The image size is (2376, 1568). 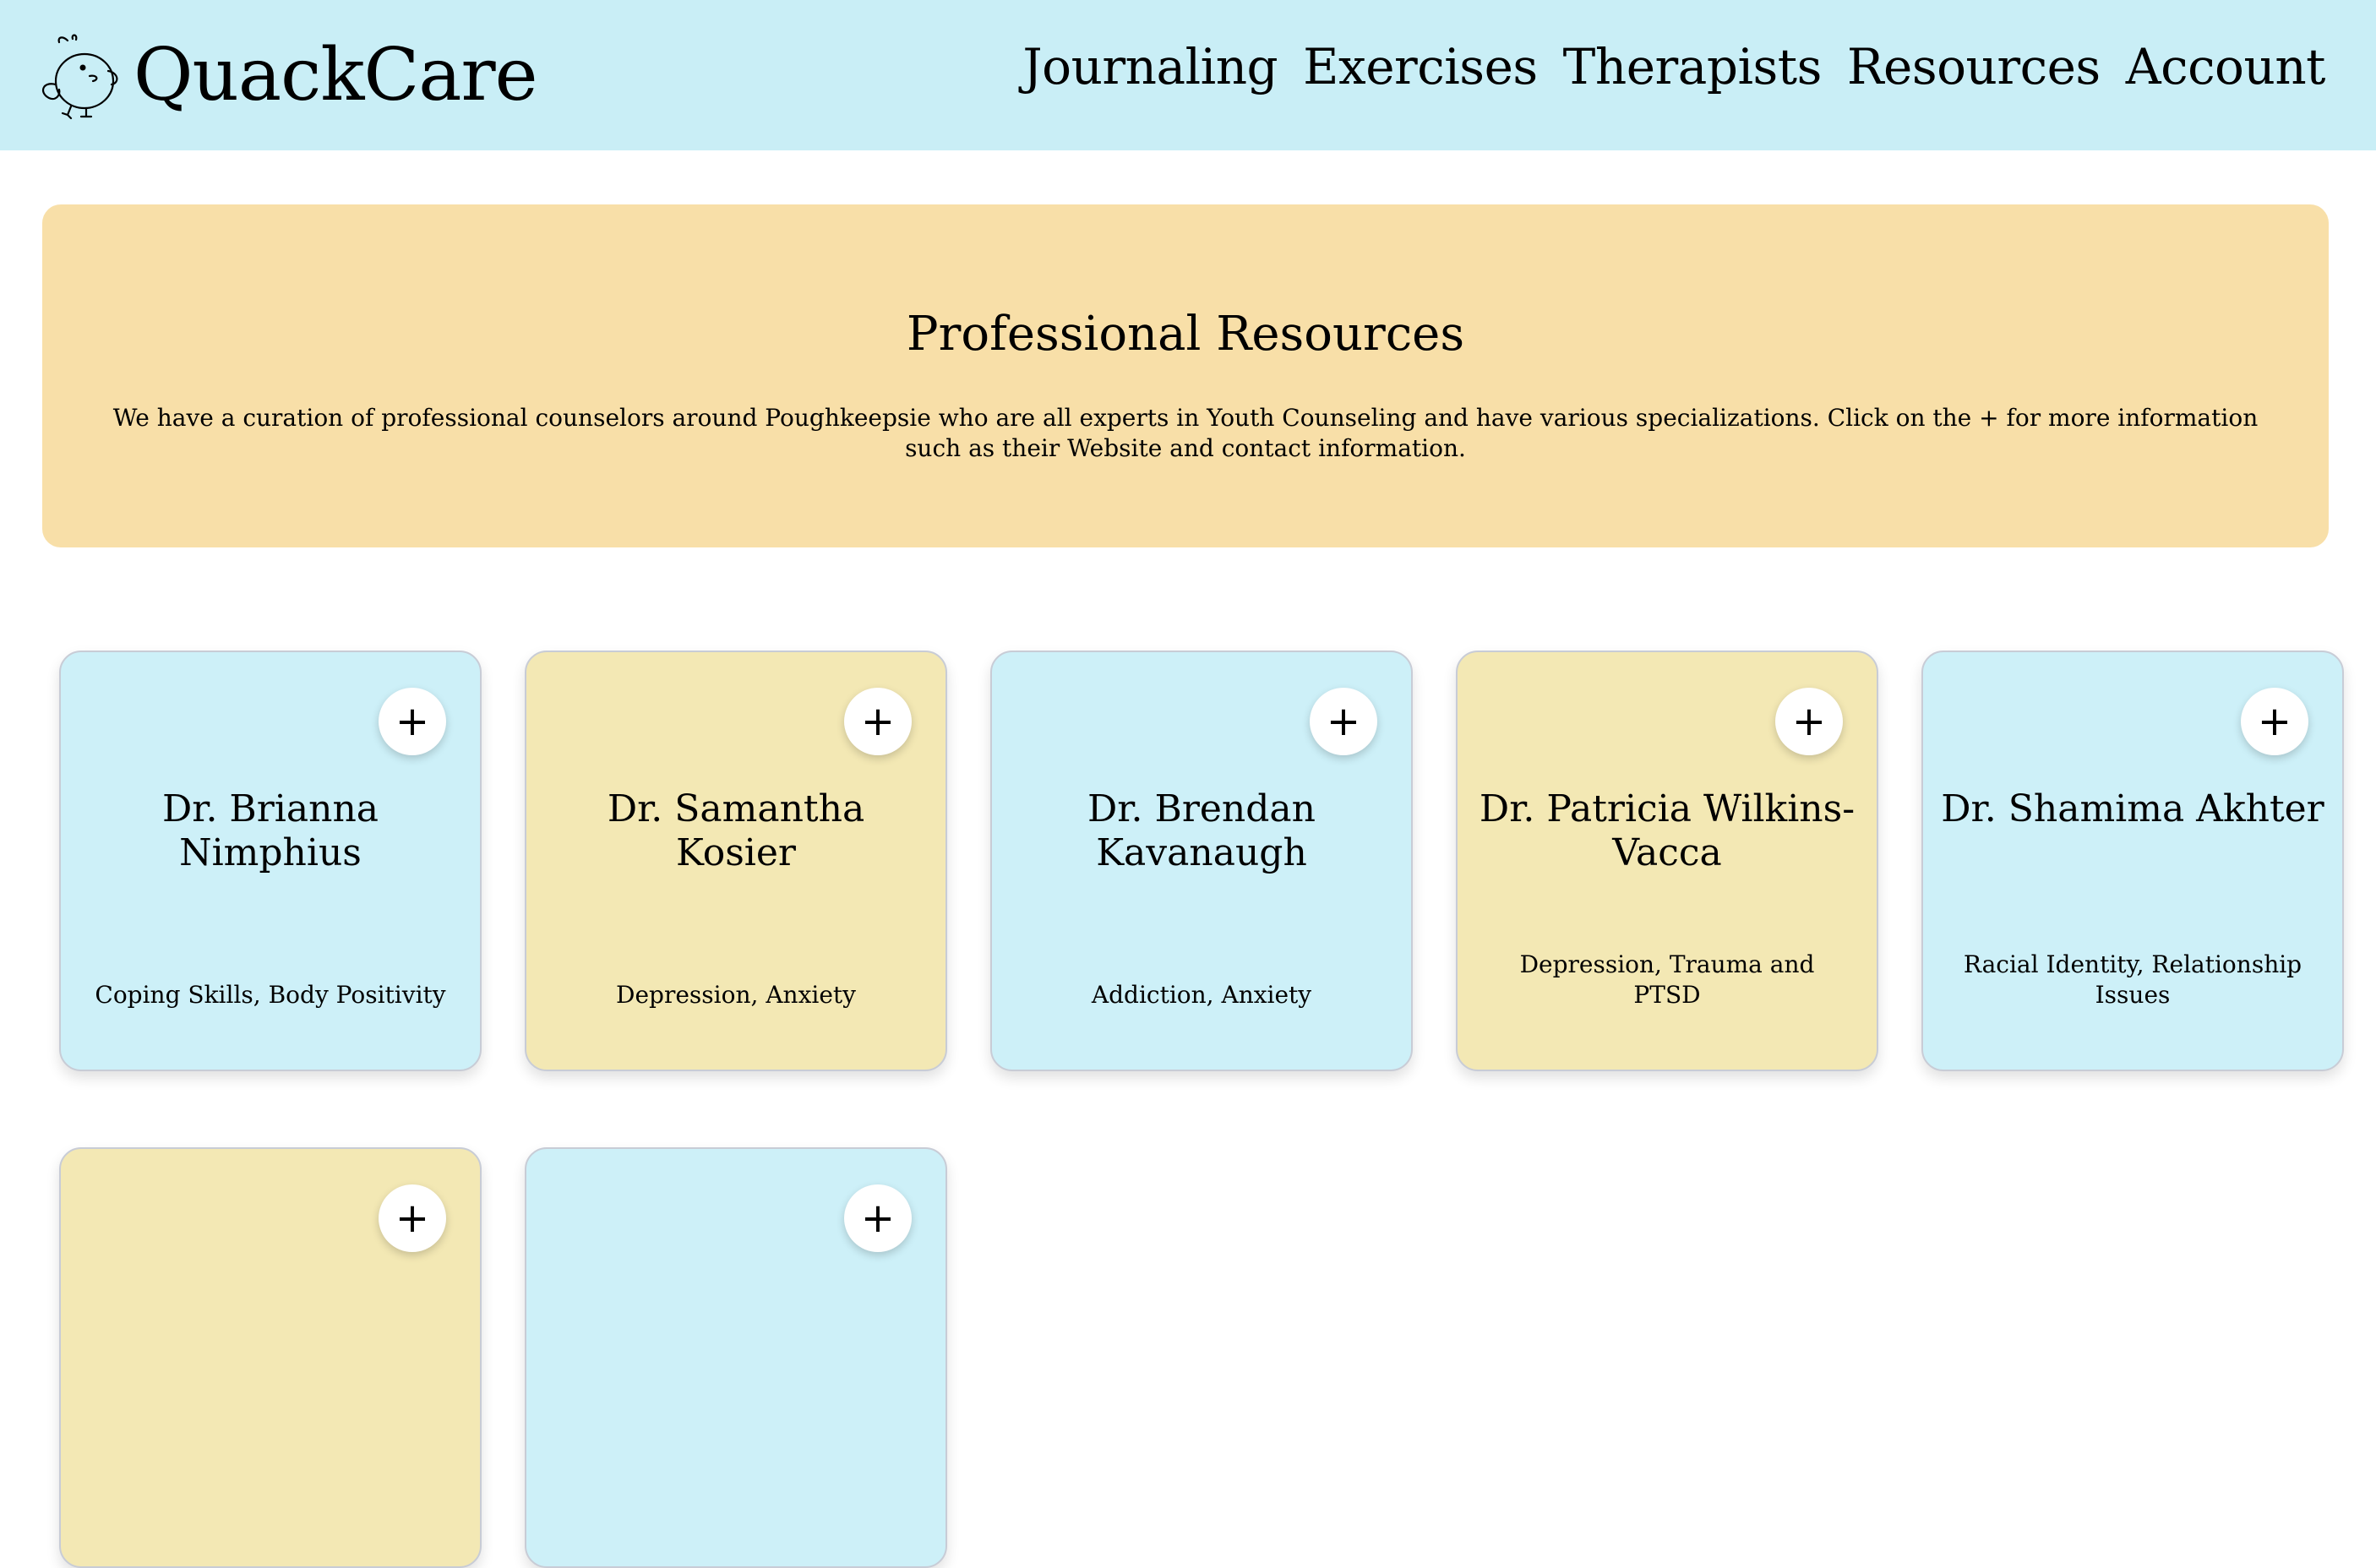 I want to click on therapist-specialties: Depression, Anxiety, so click(x=736, y=995).